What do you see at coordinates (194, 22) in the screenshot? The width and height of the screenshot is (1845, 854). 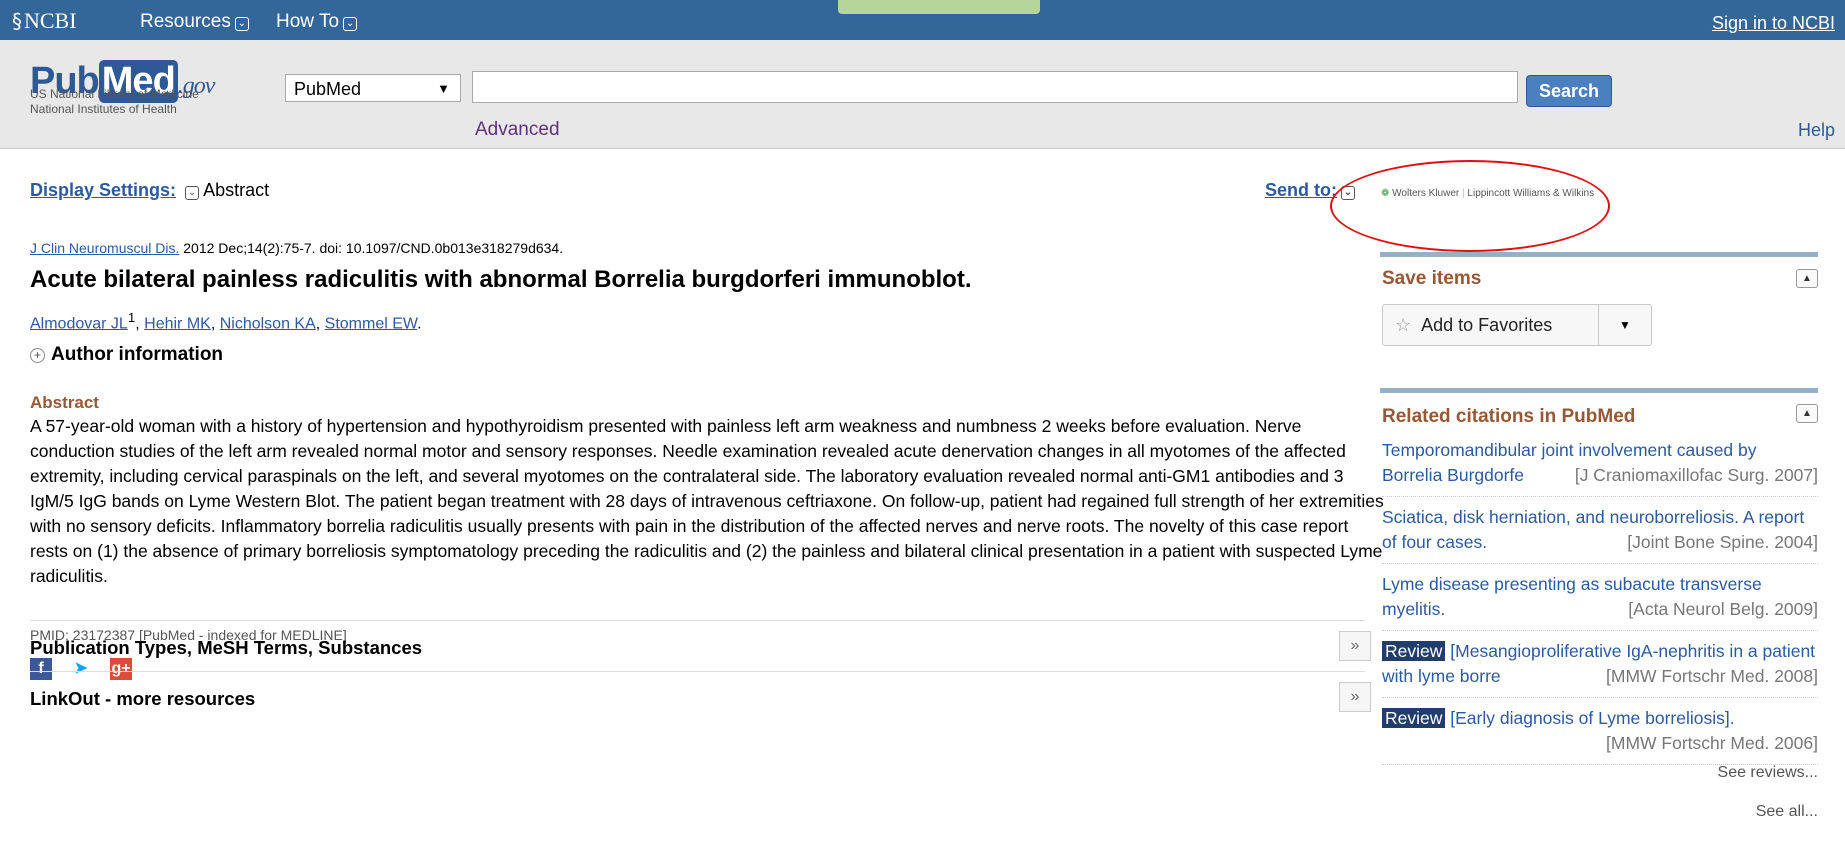 I see `resources-menu: Resources ⌄` at bounding box center [194, 22].